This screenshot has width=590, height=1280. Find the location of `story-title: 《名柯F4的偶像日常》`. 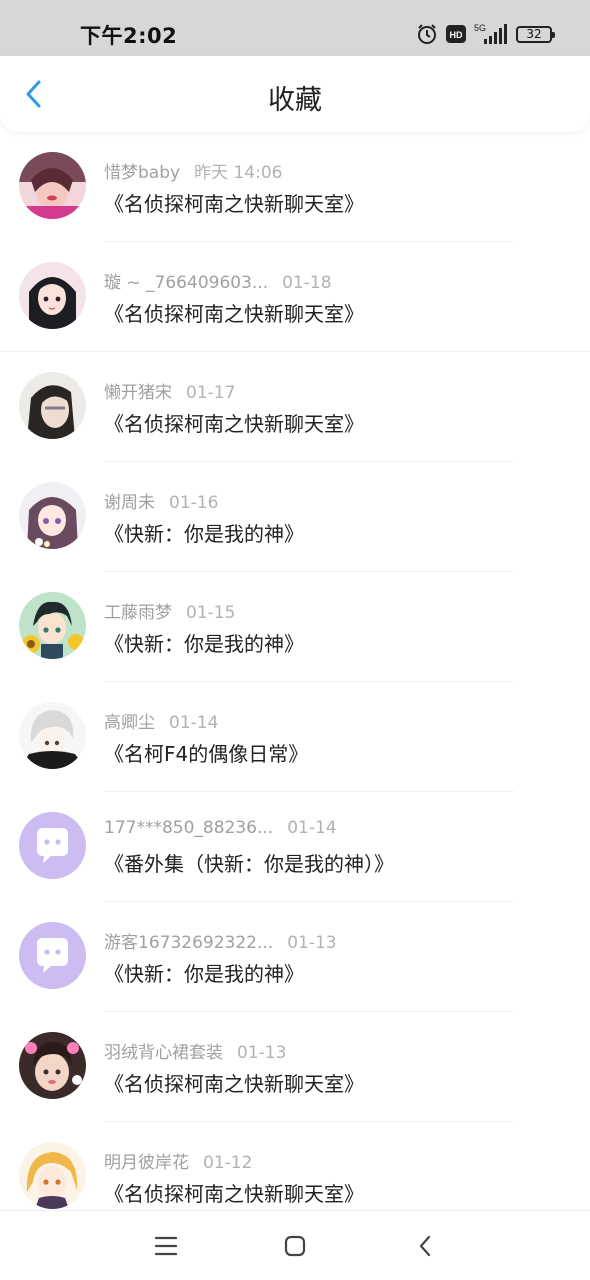

story-title: 《名柯F4的偶像日常》 is located at coordinates (206, 752).